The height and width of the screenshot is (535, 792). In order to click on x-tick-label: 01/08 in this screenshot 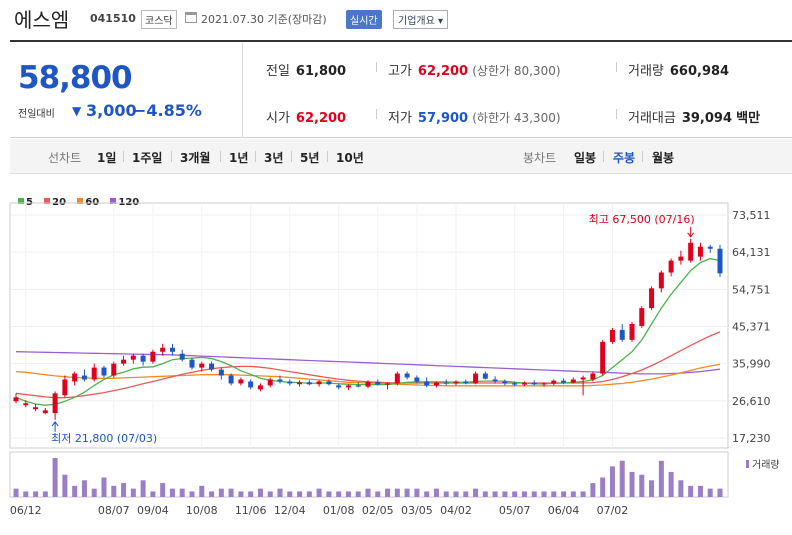, I will do `click(339, 510)`.